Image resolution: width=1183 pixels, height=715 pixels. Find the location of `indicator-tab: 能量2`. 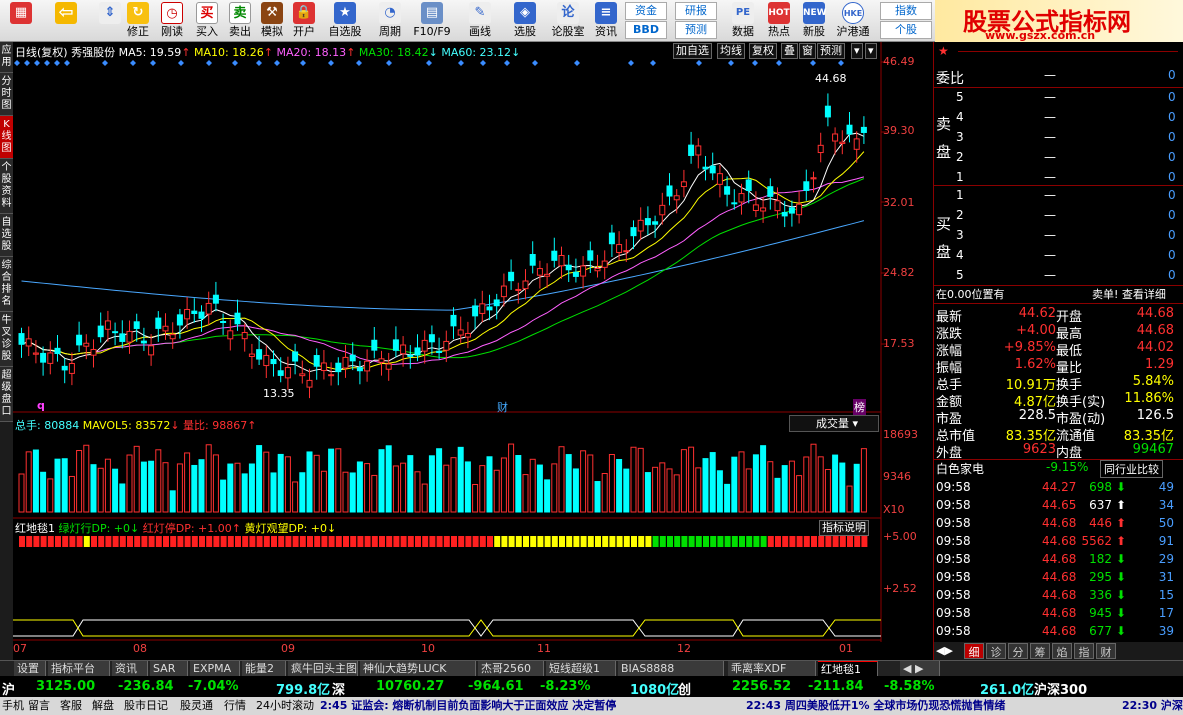

indicator-tab: 能量2 is located at coordinates (264, 668).